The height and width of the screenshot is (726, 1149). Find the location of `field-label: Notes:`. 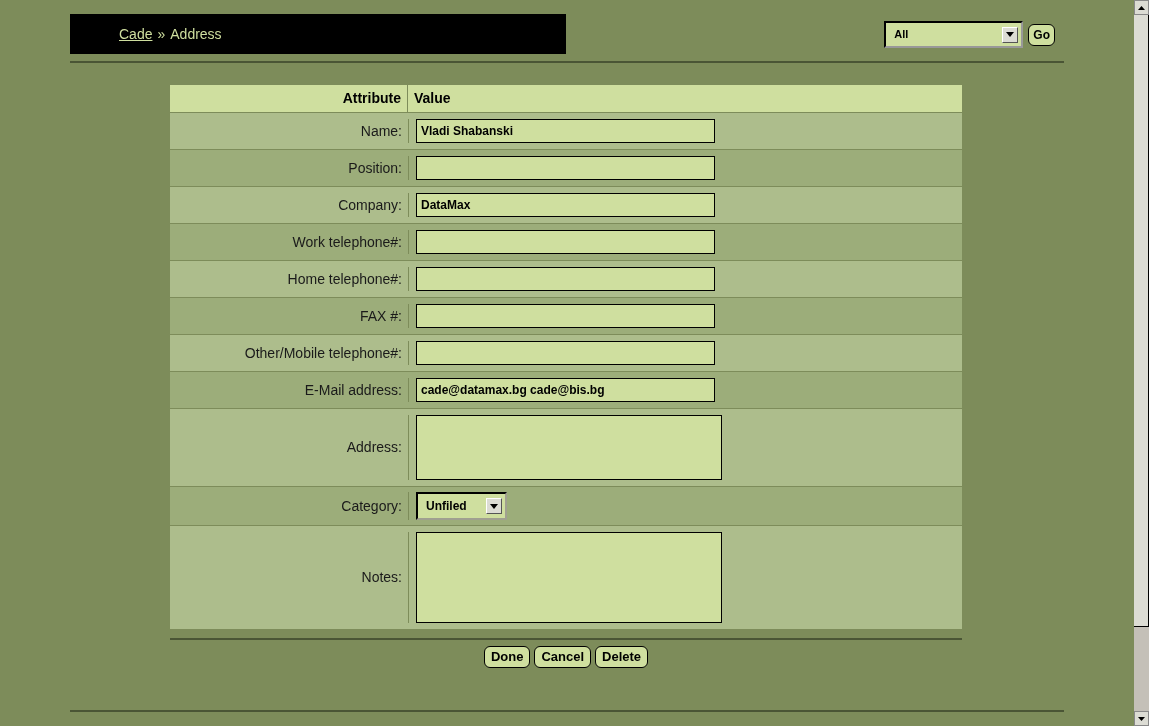

field-label: Notes: is located at coordinates (381, 577).